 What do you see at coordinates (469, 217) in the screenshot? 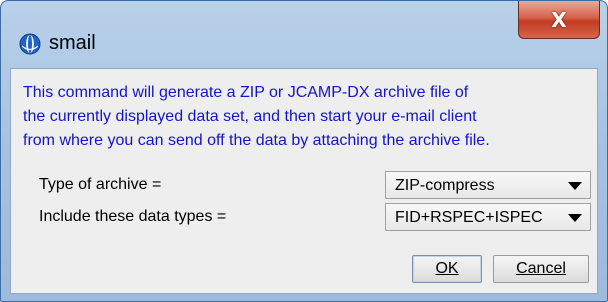
I see `data-types-value: FID+RSPEC+ISPEC` at bounding box center [469, 217].